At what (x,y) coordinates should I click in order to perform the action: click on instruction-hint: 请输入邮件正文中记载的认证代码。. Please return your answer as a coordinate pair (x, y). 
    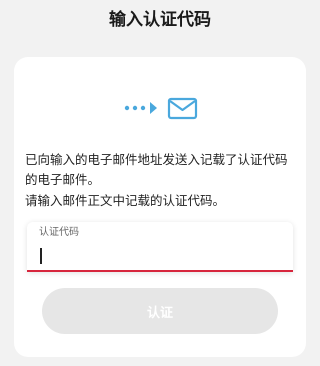
    Looking at the image, I should click on (125, 200).